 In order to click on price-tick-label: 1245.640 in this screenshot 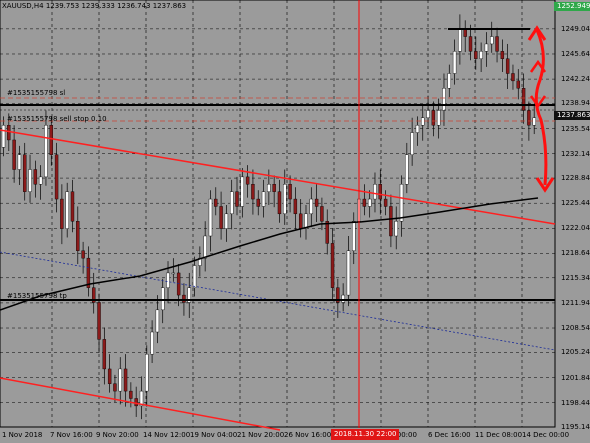, I will do `click(575, 53)`.